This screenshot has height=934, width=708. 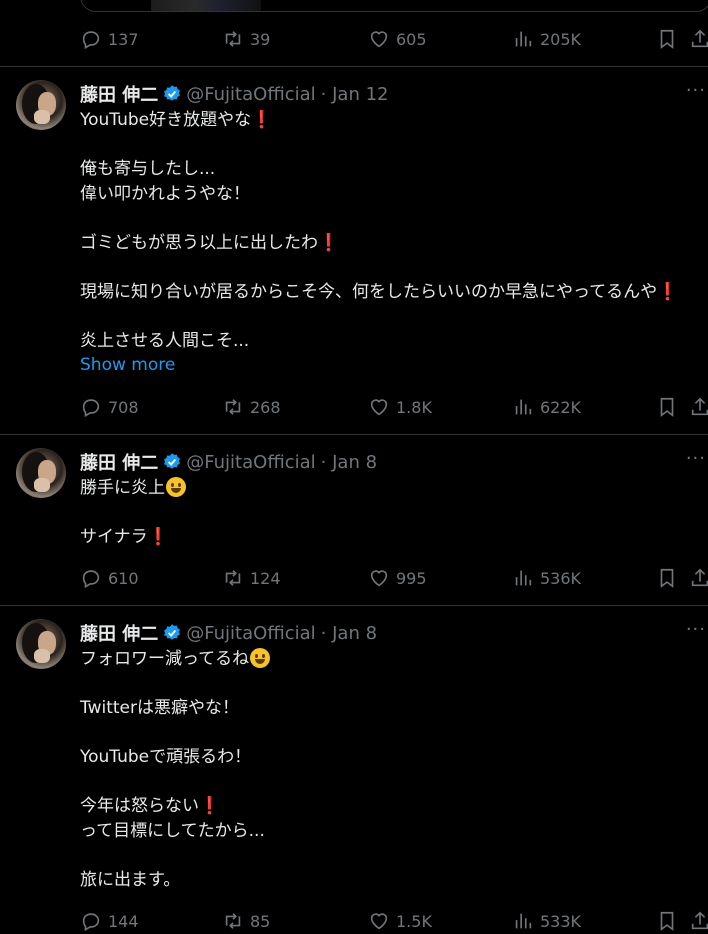 What do you see at coordinates (122, 488) in the screenshot?
I see `tweet-line: 勝手に炎上` at bounding box center [122, 488].